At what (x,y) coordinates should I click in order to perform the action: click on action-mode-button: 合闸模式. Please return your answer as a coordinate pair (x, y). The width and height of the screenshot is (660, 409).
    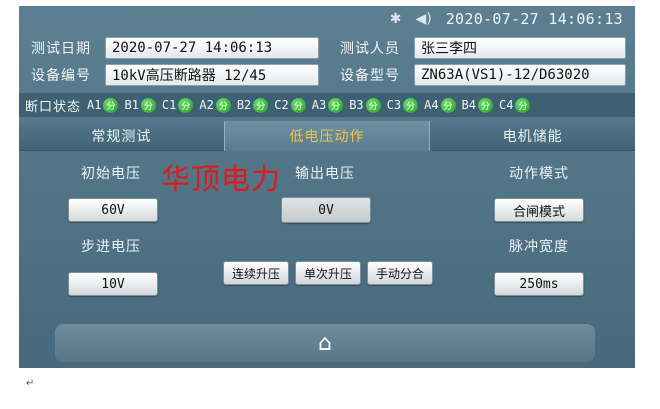
    Looking at the image, I should click on (539, 210).